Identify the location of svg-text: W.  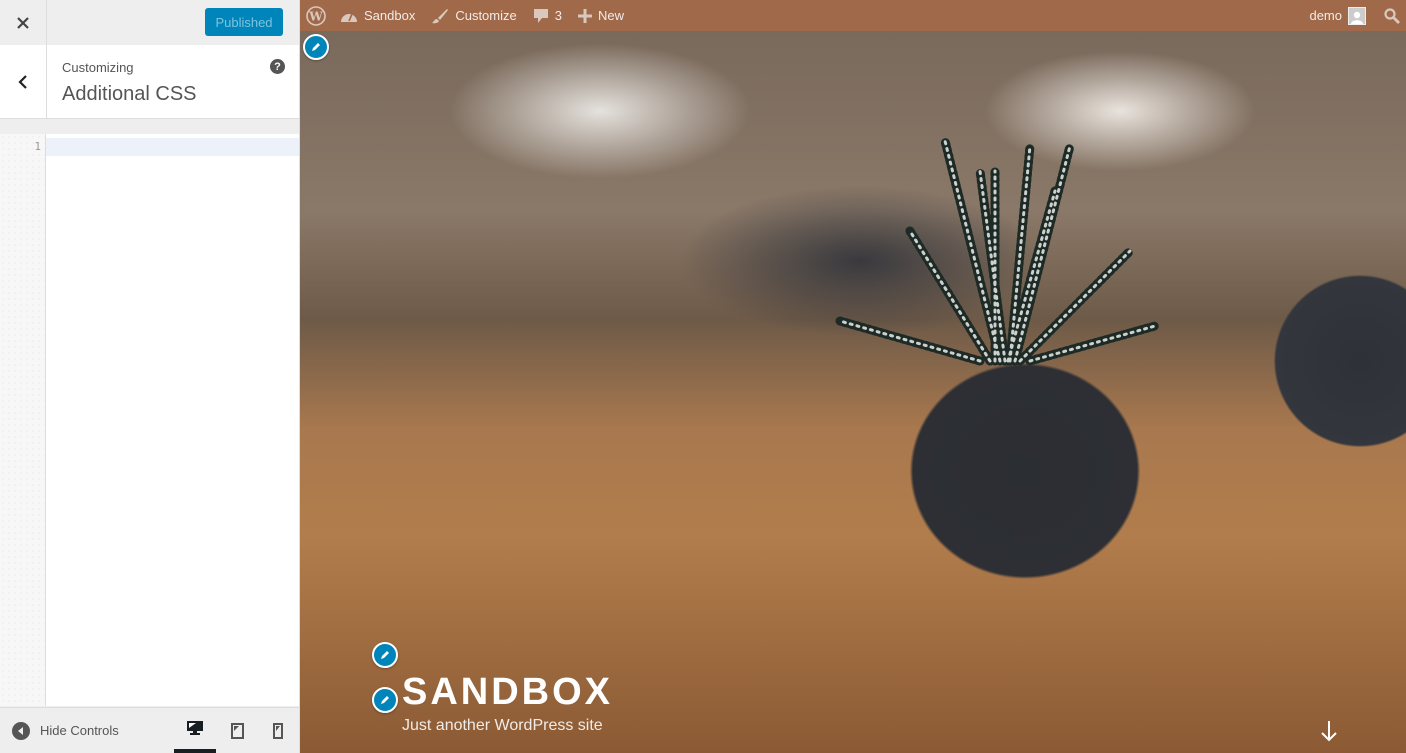
(315, 16).